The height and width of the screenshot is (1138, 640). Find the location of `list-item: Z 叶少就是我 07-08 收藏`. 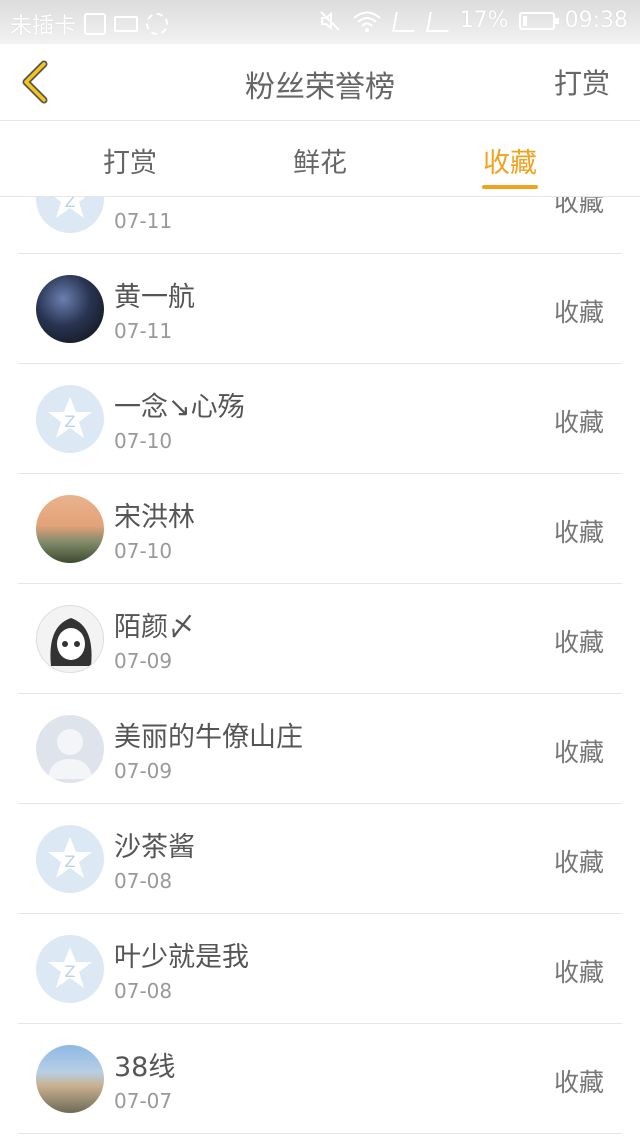

list-item: Z 叶少就是我 07-08 收藏 is located at coordinates (320, 968).